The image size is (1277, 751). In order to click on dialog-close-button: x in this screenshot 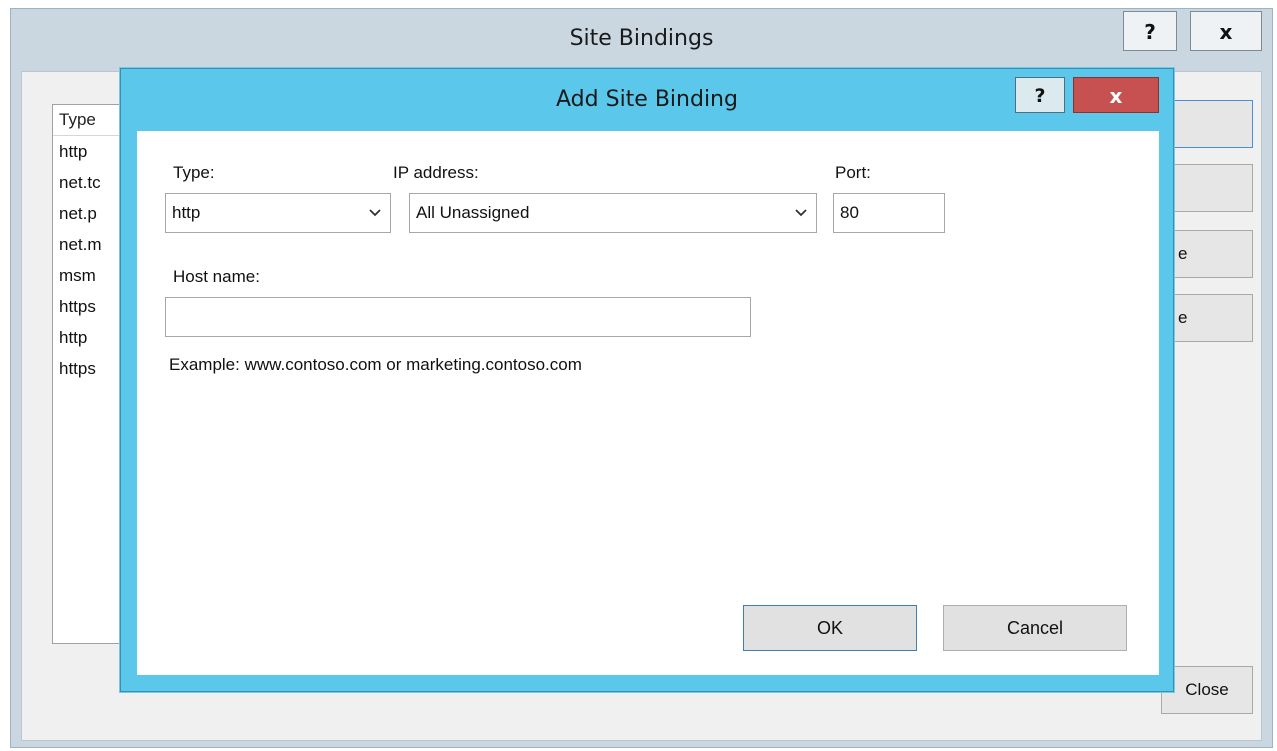, I will do `click(1116, 95)`.